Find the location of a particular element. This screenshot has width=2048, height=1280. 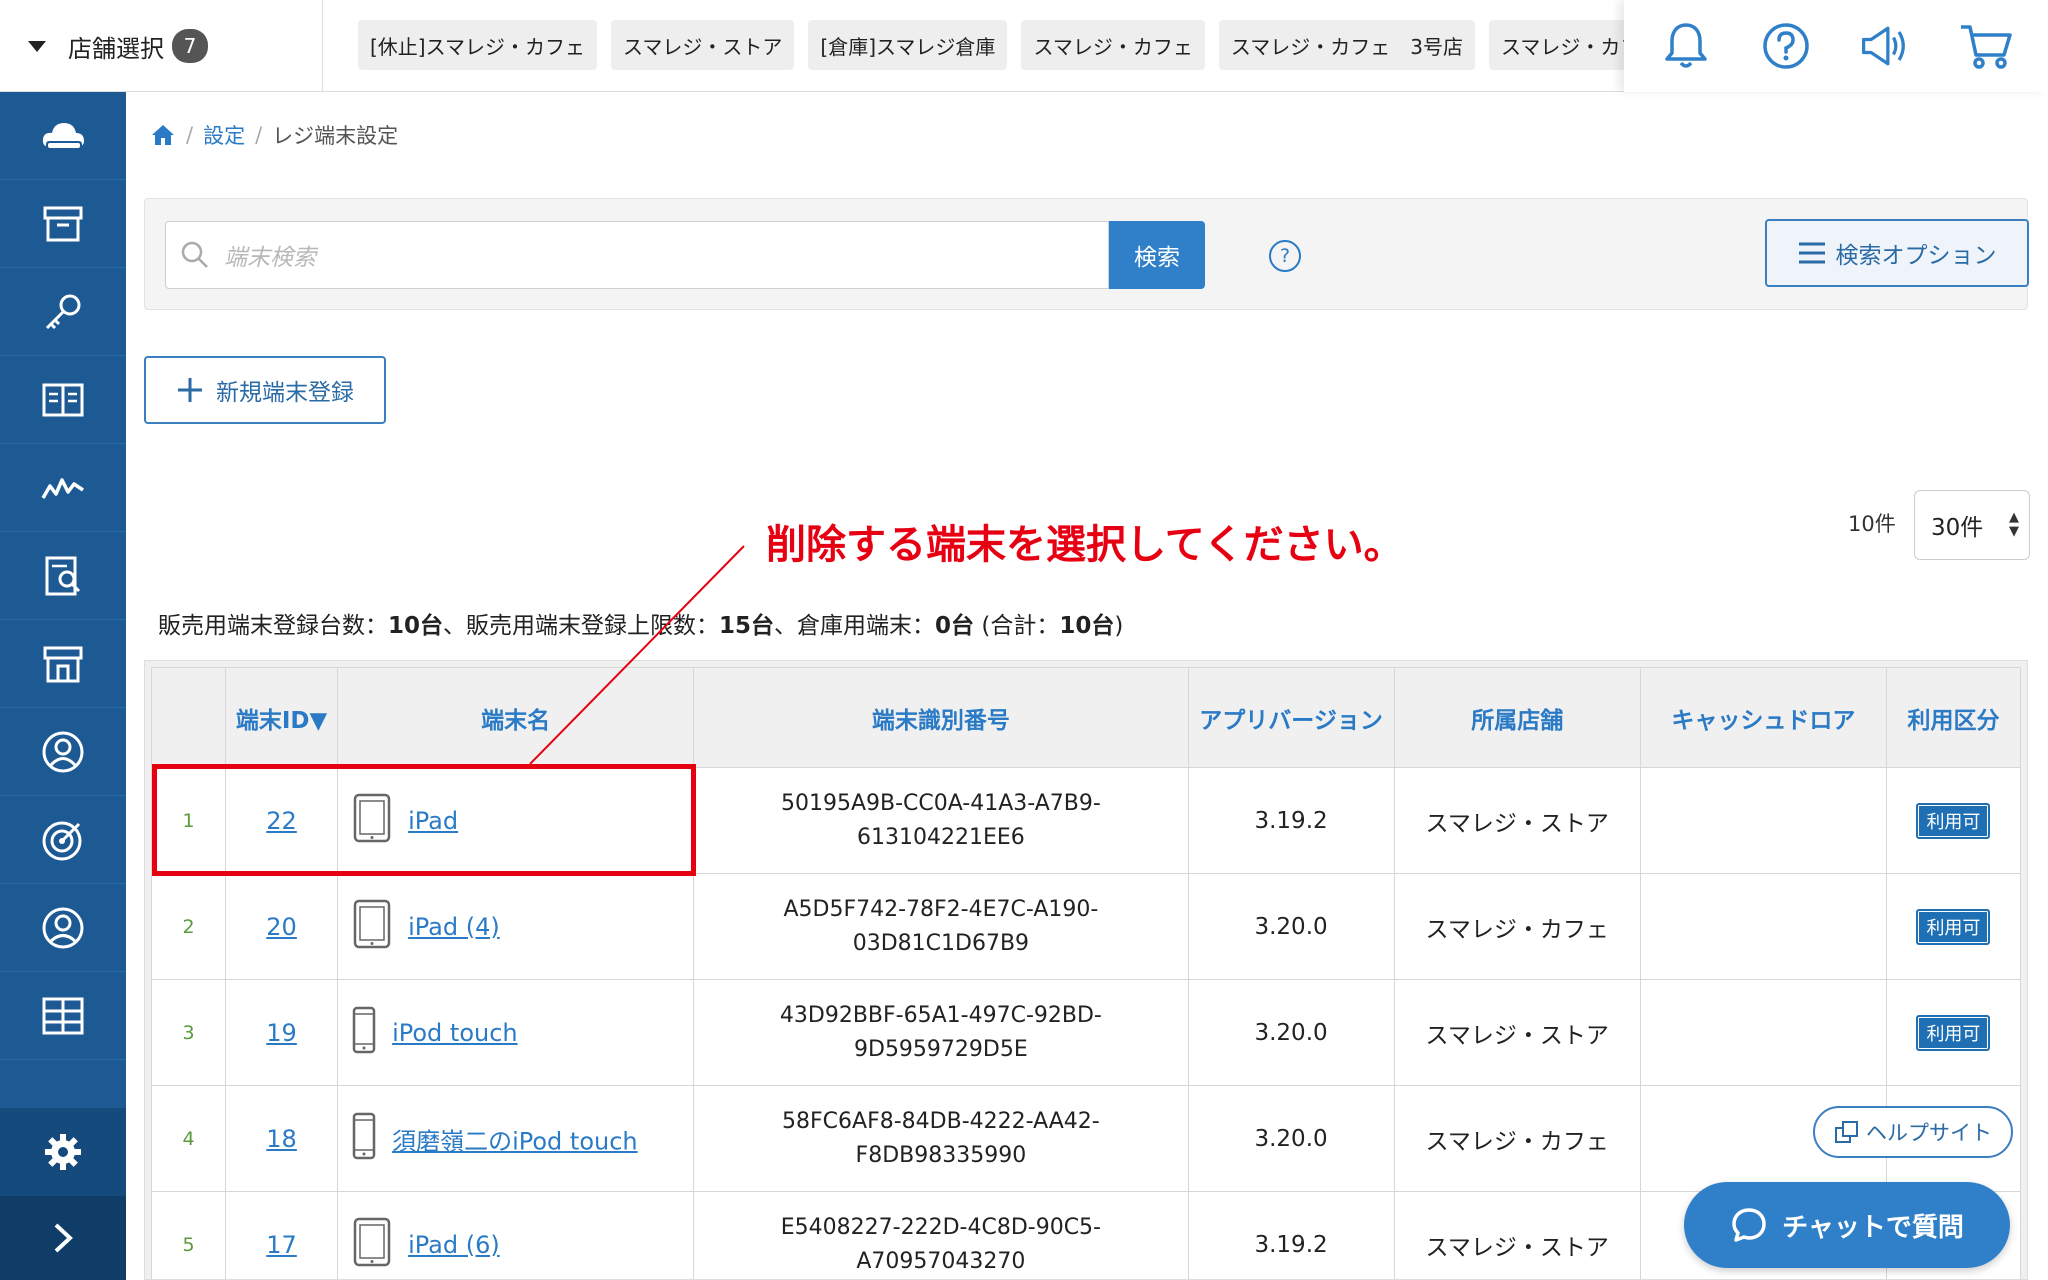

terminal-id-cell: 18 is located at coordinates (282, 1138).